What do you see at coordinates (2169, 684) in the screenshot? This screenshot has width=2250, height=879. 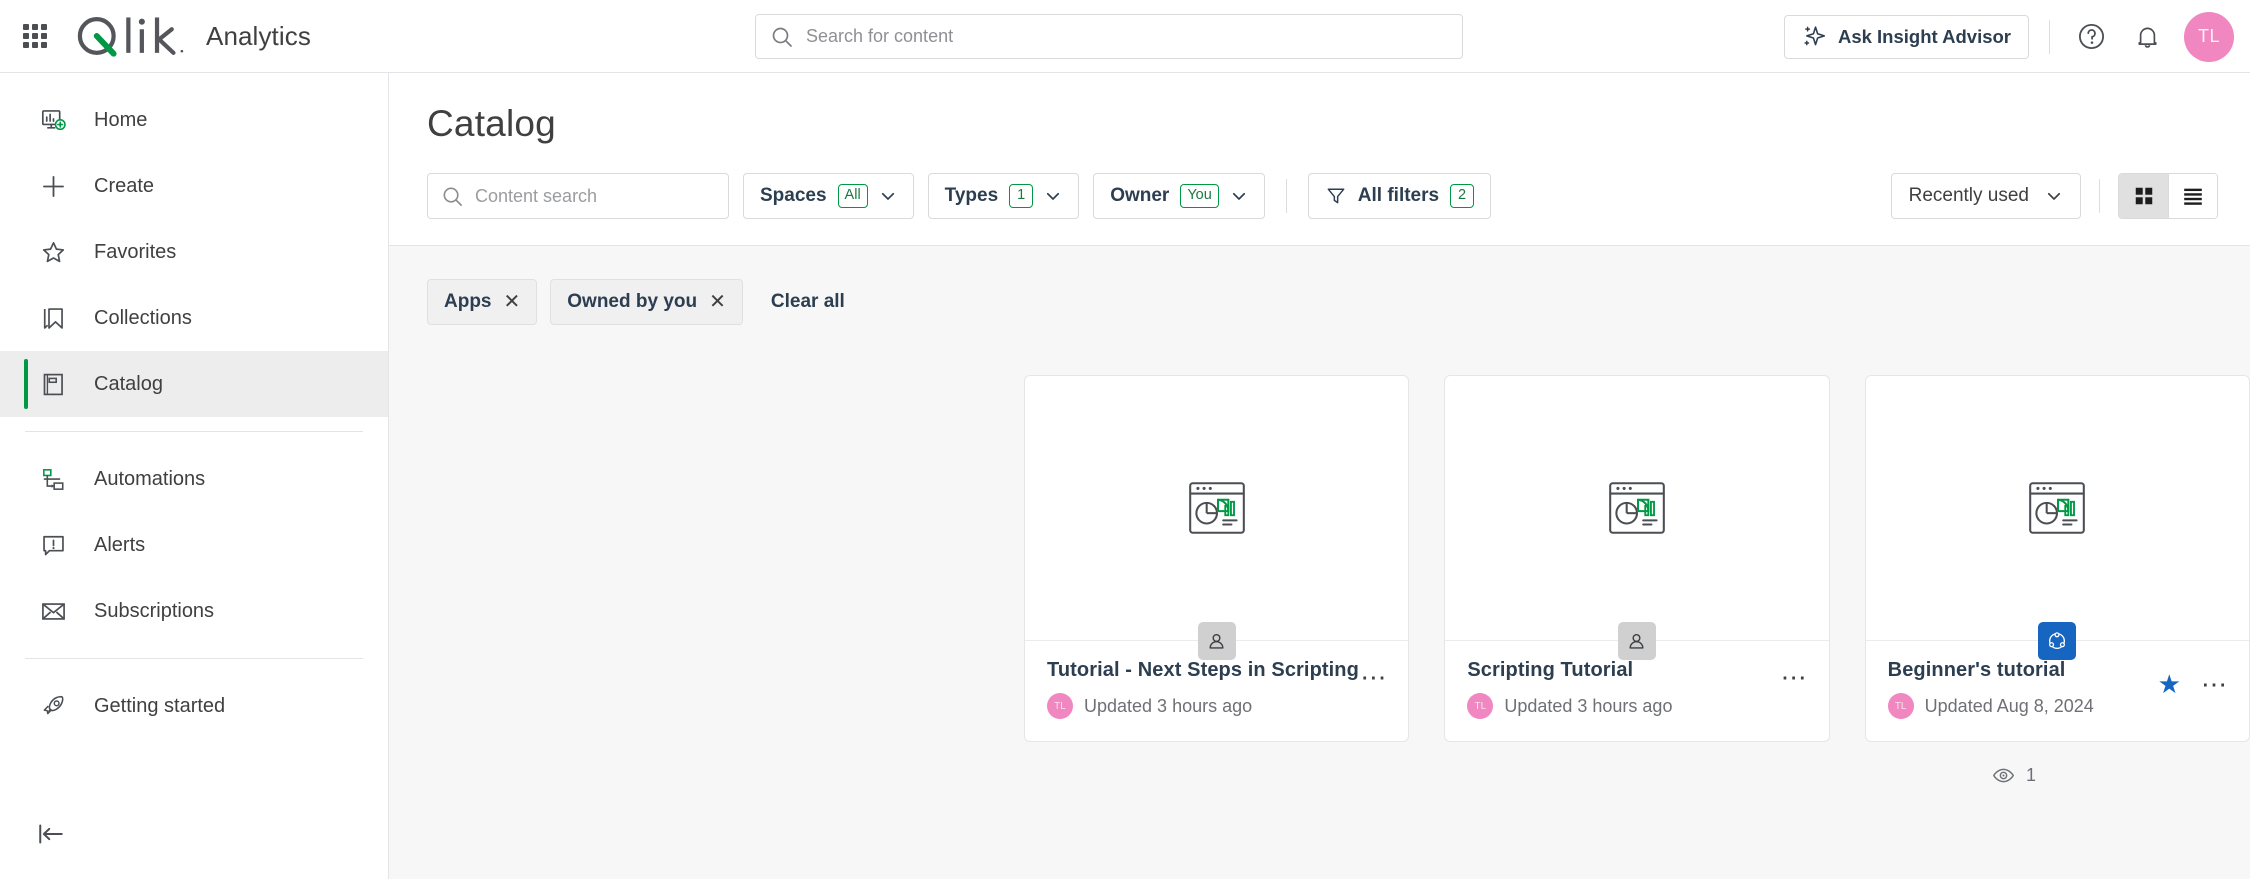 I see `star-filled-icon: ★` at bounding box center [2169, 684].